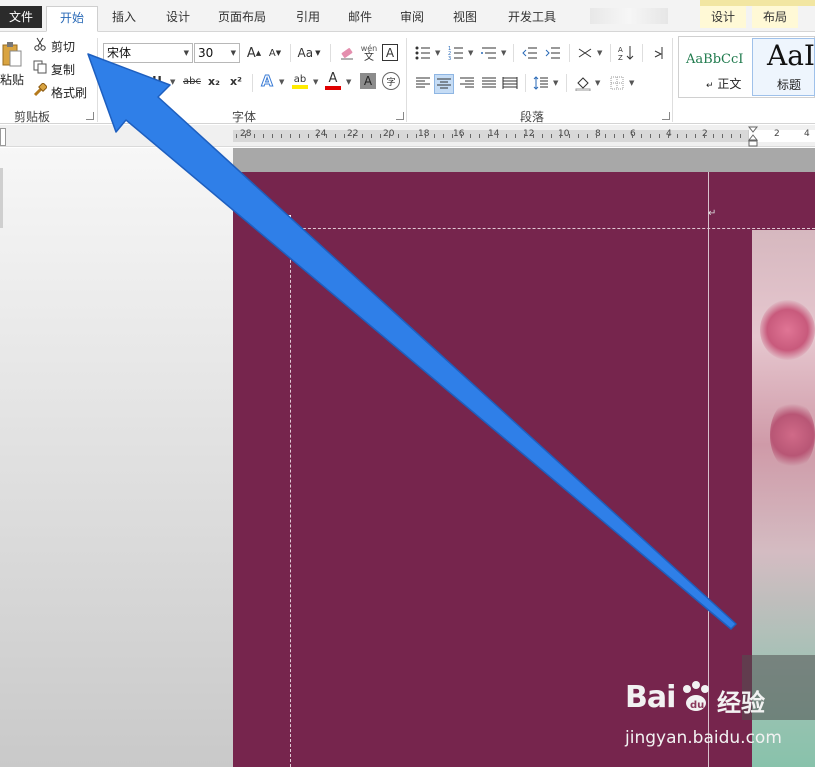  I want to click on indent-marker-icon, so click(753, 137).